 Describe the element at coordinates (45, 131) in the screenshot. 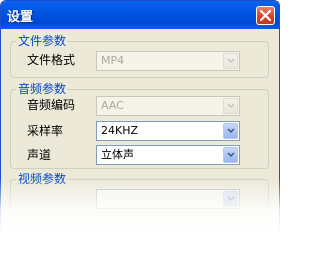

I see `sample-rate-label: 采样率` at that location.